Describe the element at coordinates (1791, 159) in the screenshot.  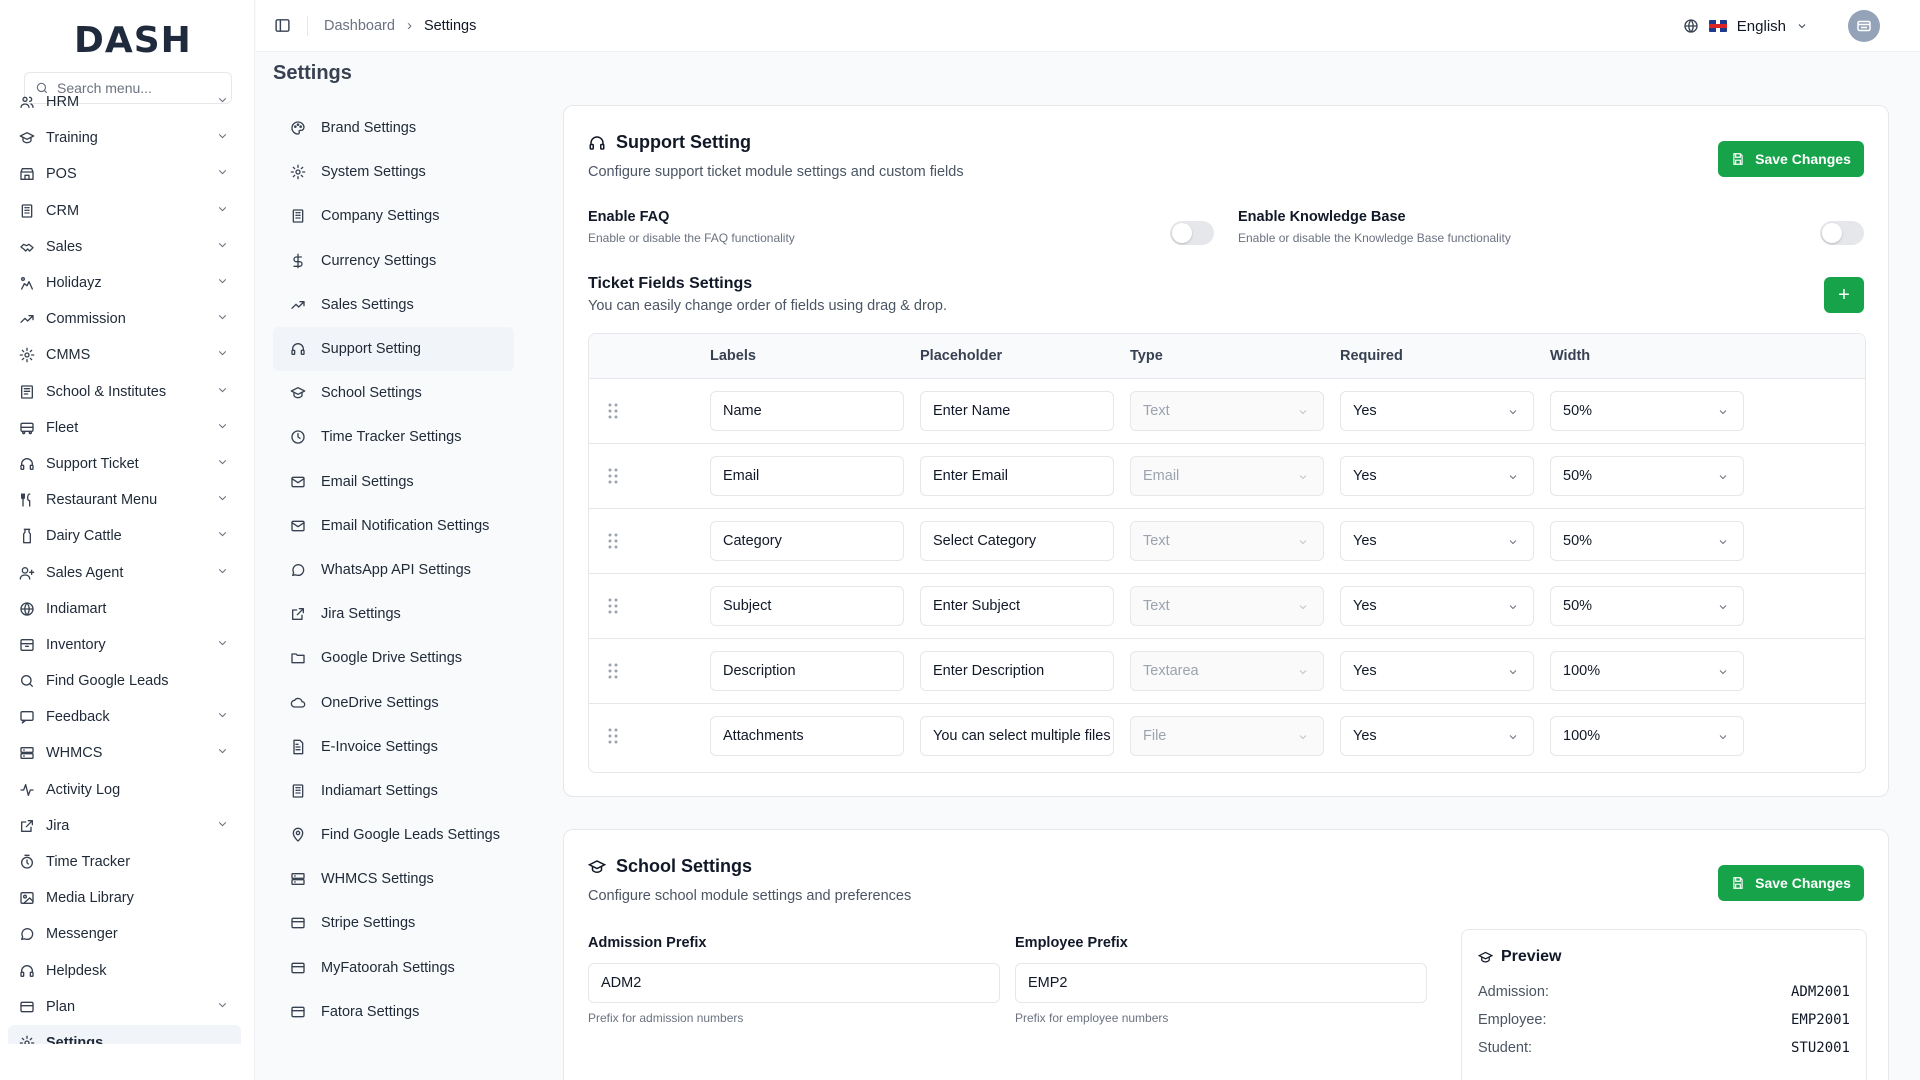
I see `support-save-button: Save Changes` at that location.